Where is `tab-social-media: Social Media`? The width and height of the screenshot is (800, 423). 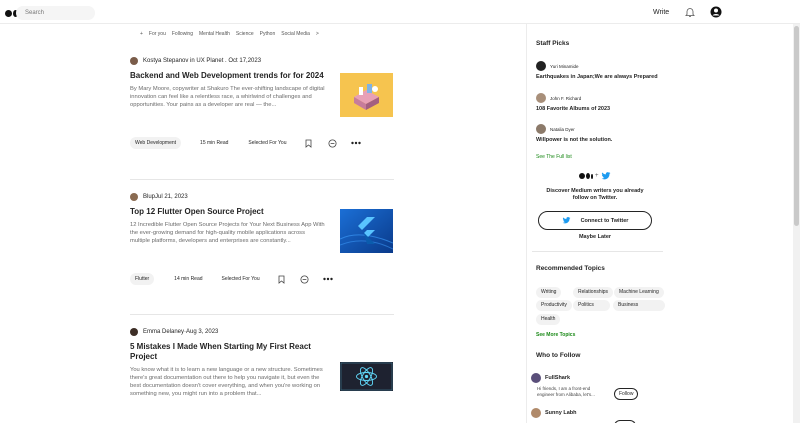 tab-social-media: Social Media is located at coordinates (295, 34).